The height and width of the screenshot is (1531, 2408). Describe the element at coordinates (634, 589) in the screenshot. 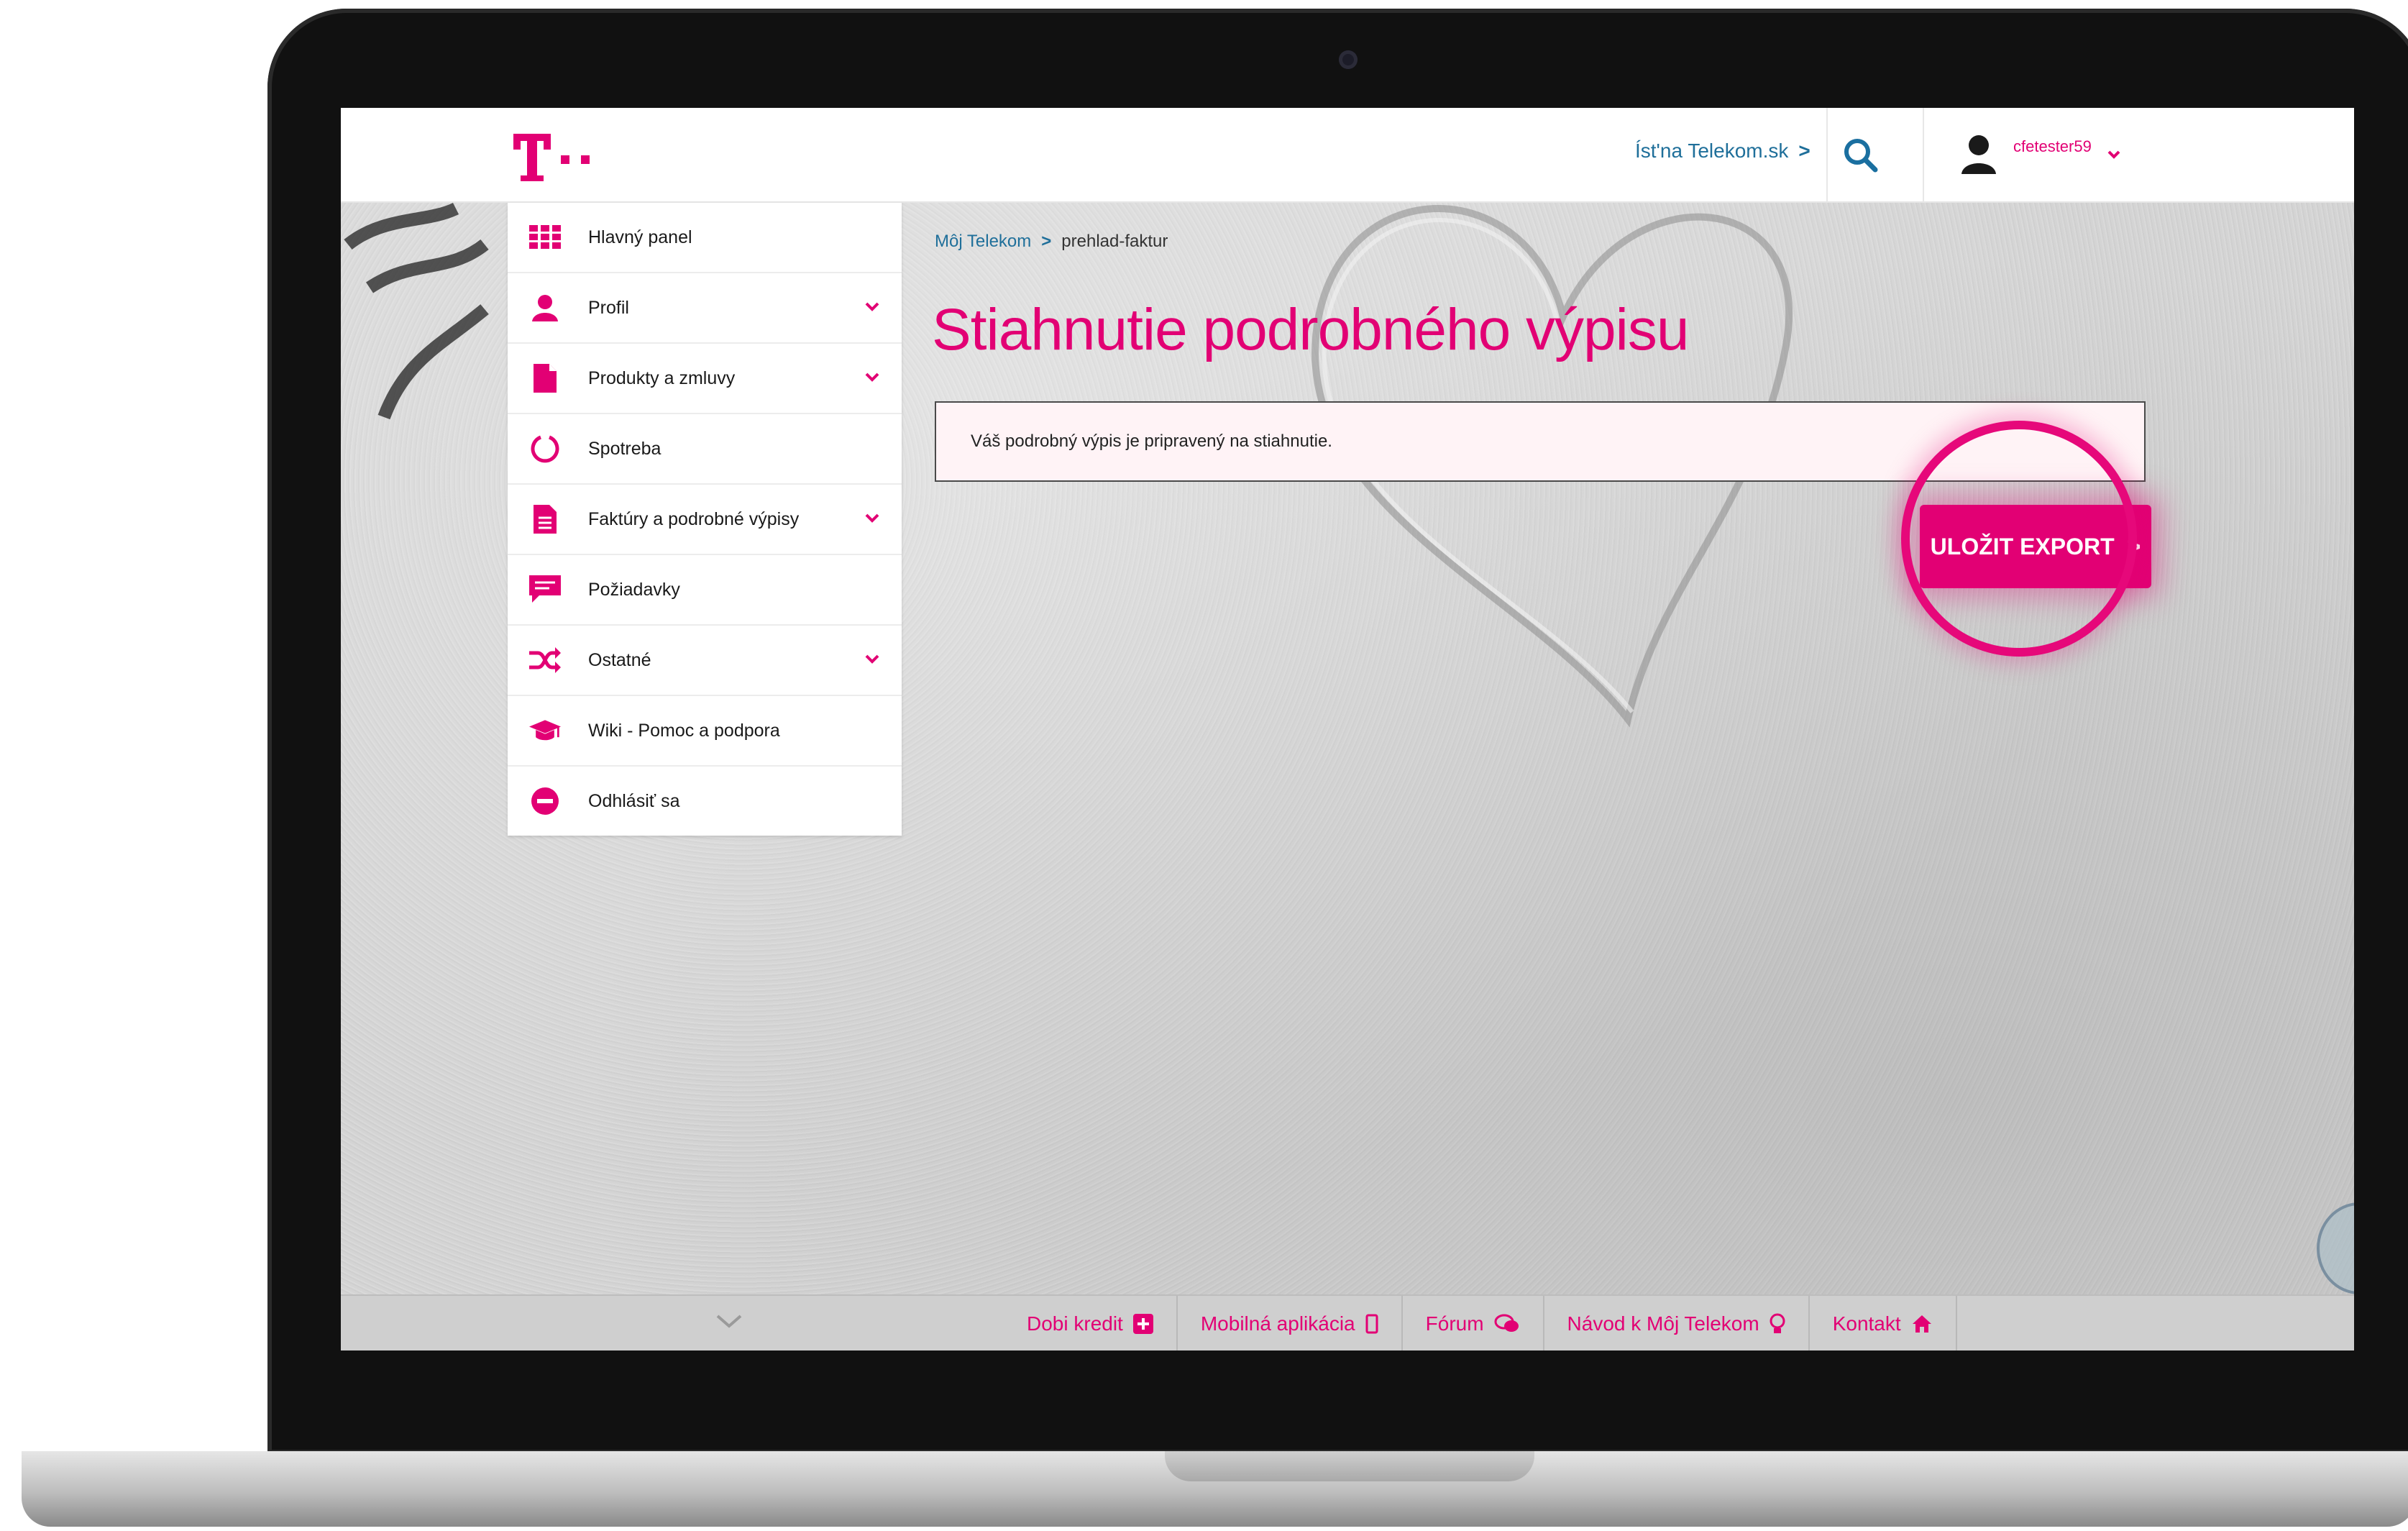

I see `sidebar-item-label: Požiadavky` at that location.